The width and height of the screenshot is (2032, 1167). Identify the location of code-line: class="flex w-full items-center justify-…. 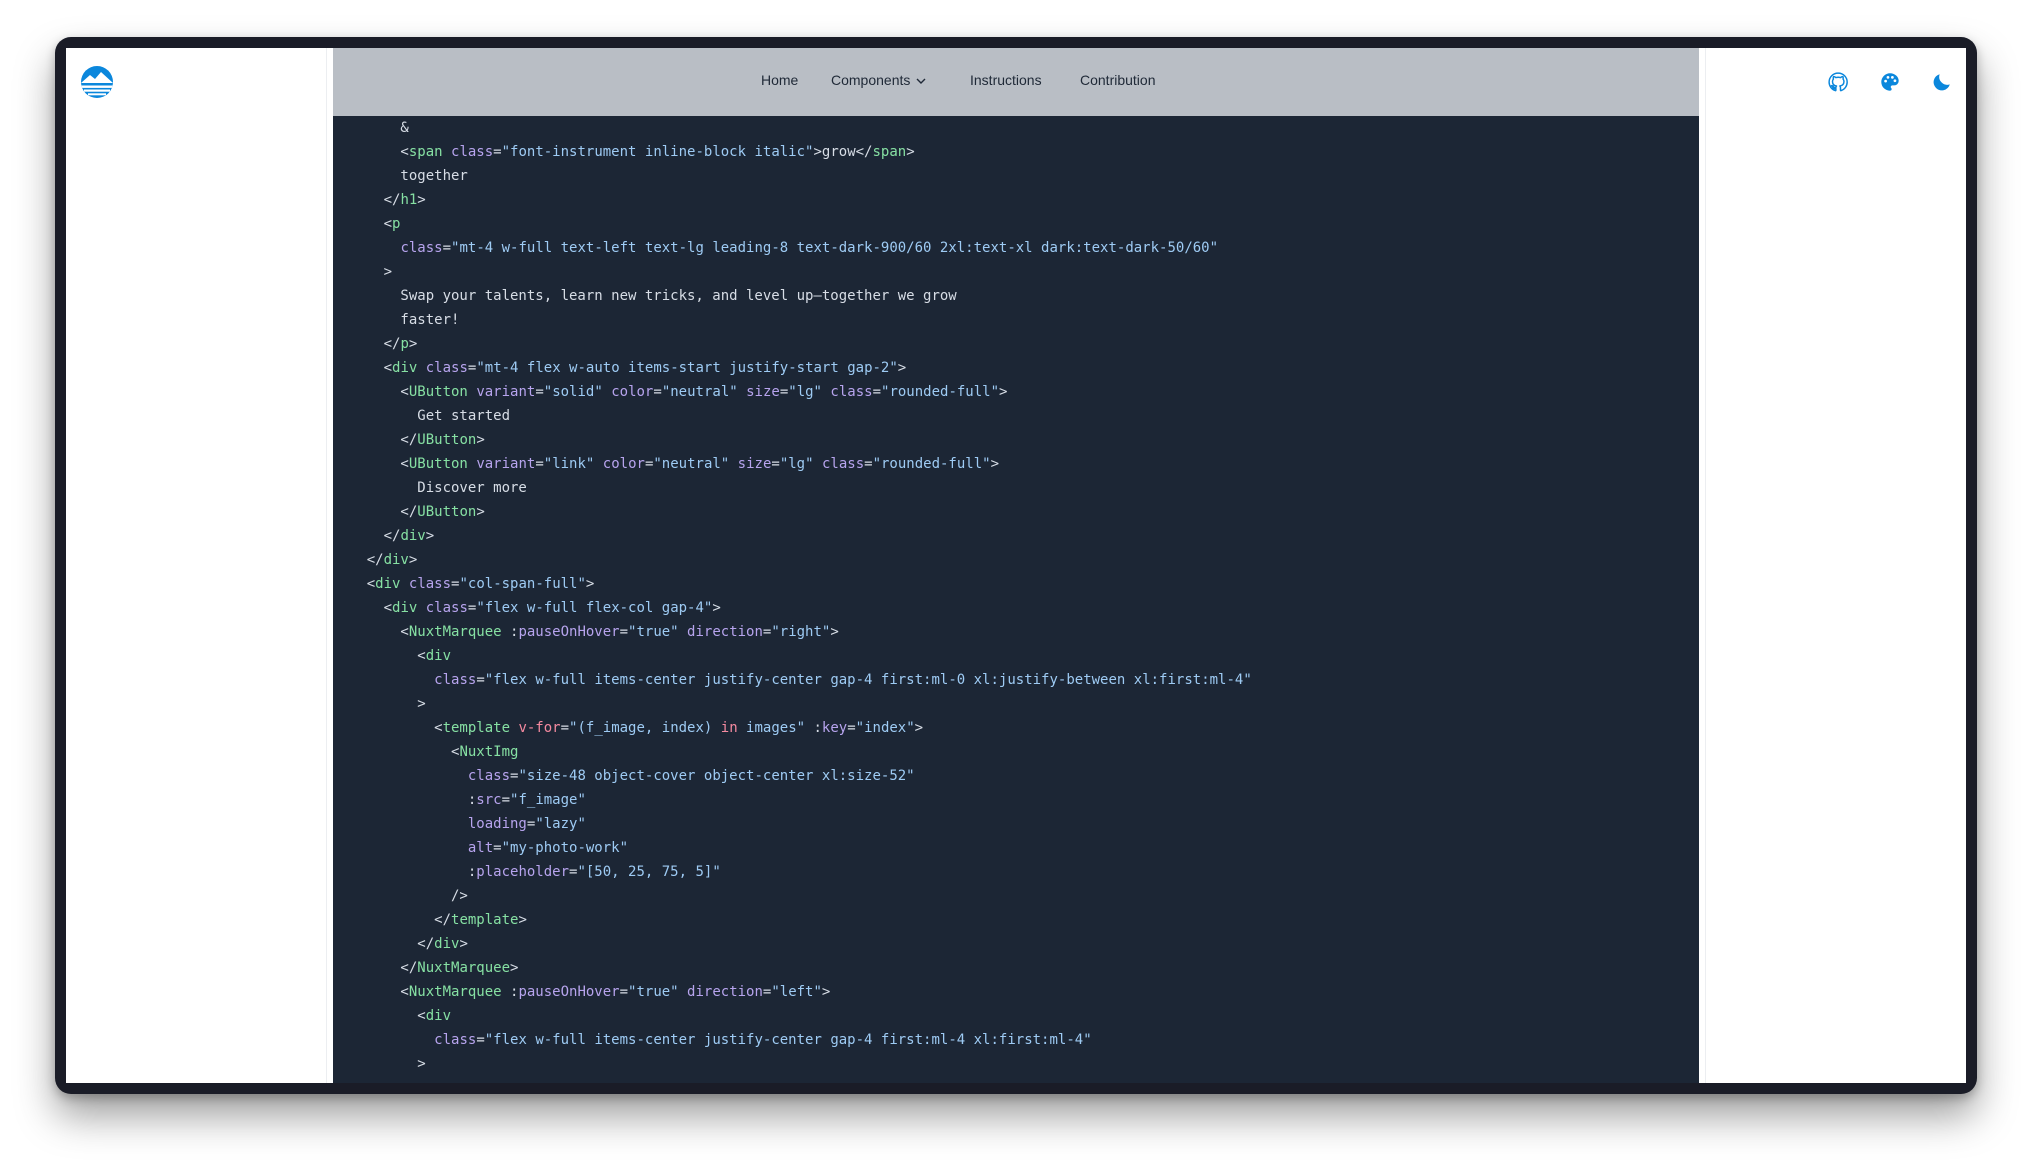
(792, 1040).